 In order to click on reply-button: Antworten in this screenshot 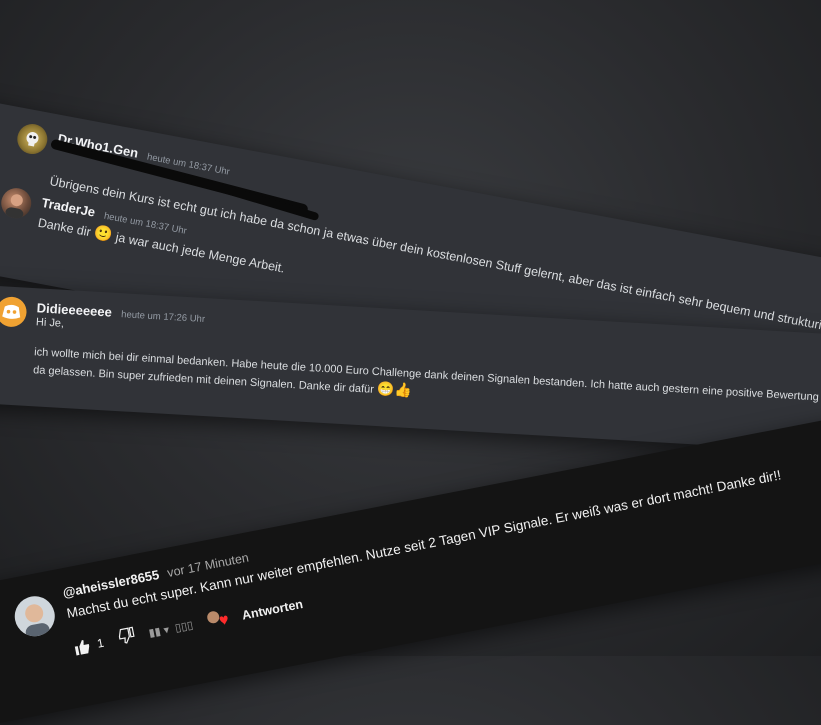, I will do `click(272, 610)`.